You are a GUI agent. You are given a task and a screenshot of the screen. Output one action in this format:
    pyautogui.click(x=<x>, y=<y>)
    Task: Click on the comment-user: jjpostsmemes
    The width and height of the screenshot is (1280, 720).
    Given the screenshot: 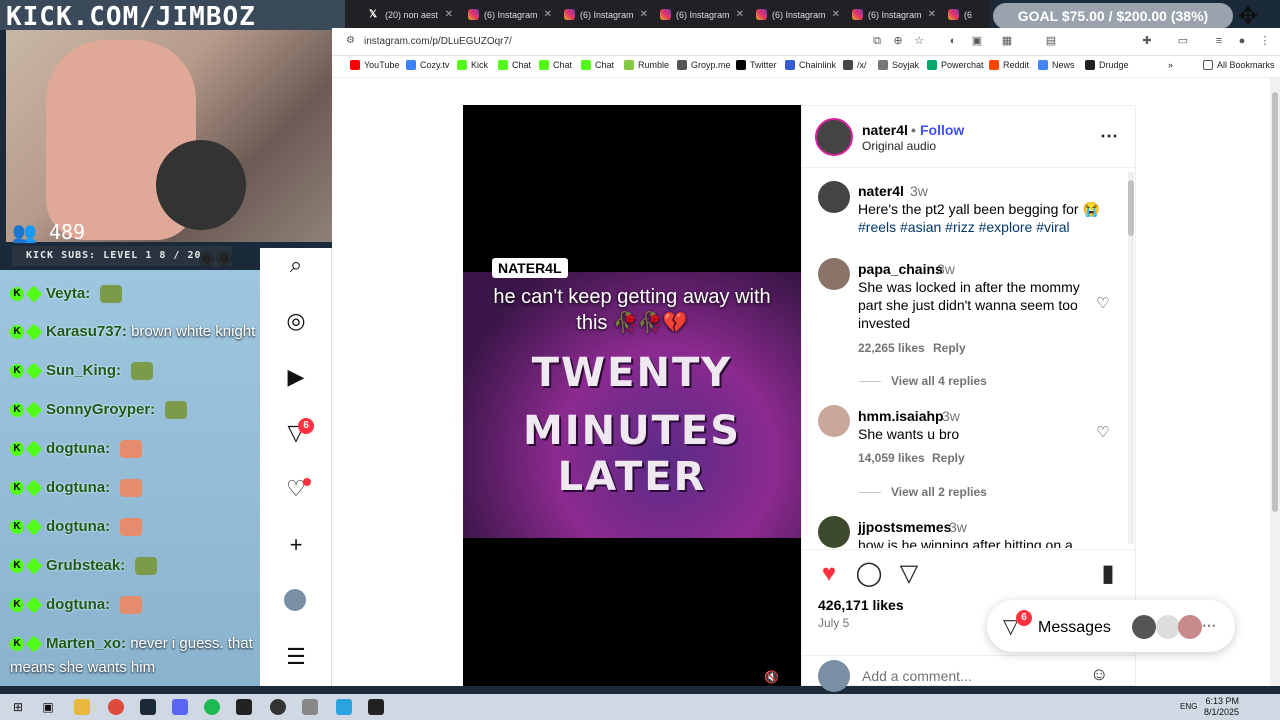 What is the action you would take?
    pyautogui.click(x=904, y=527)
    